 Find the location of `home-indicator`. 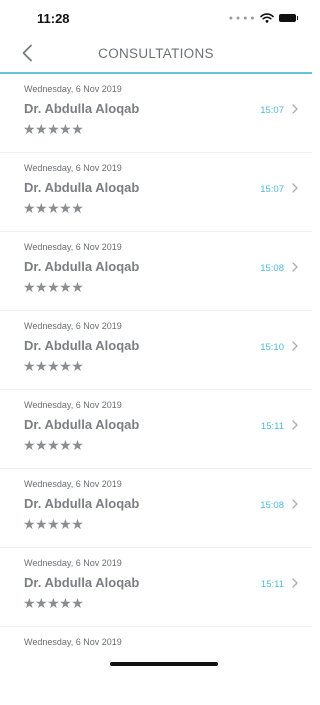

home-indicator is located at coordinates (164, 664).